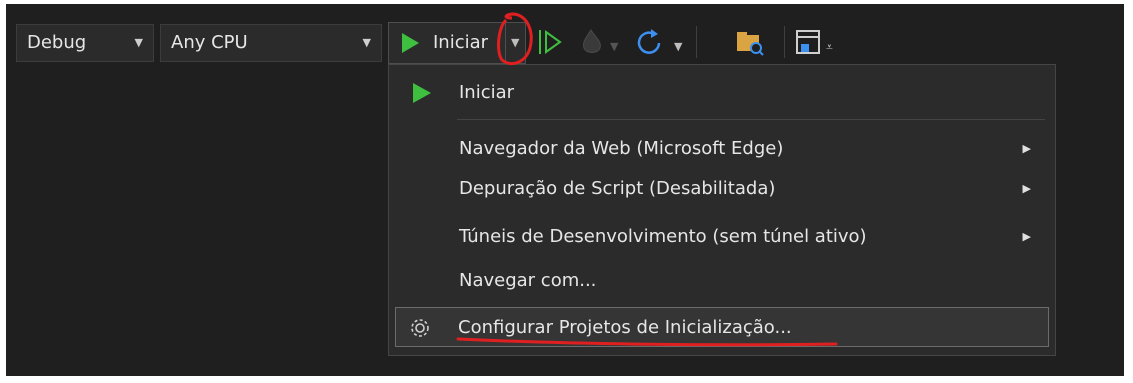 This screenshot has height=383, width=1133. Describe the element at coordinates (271, 43) in the screenshot. I see `solution-platform-combo: Any CPU ▼` at that location.